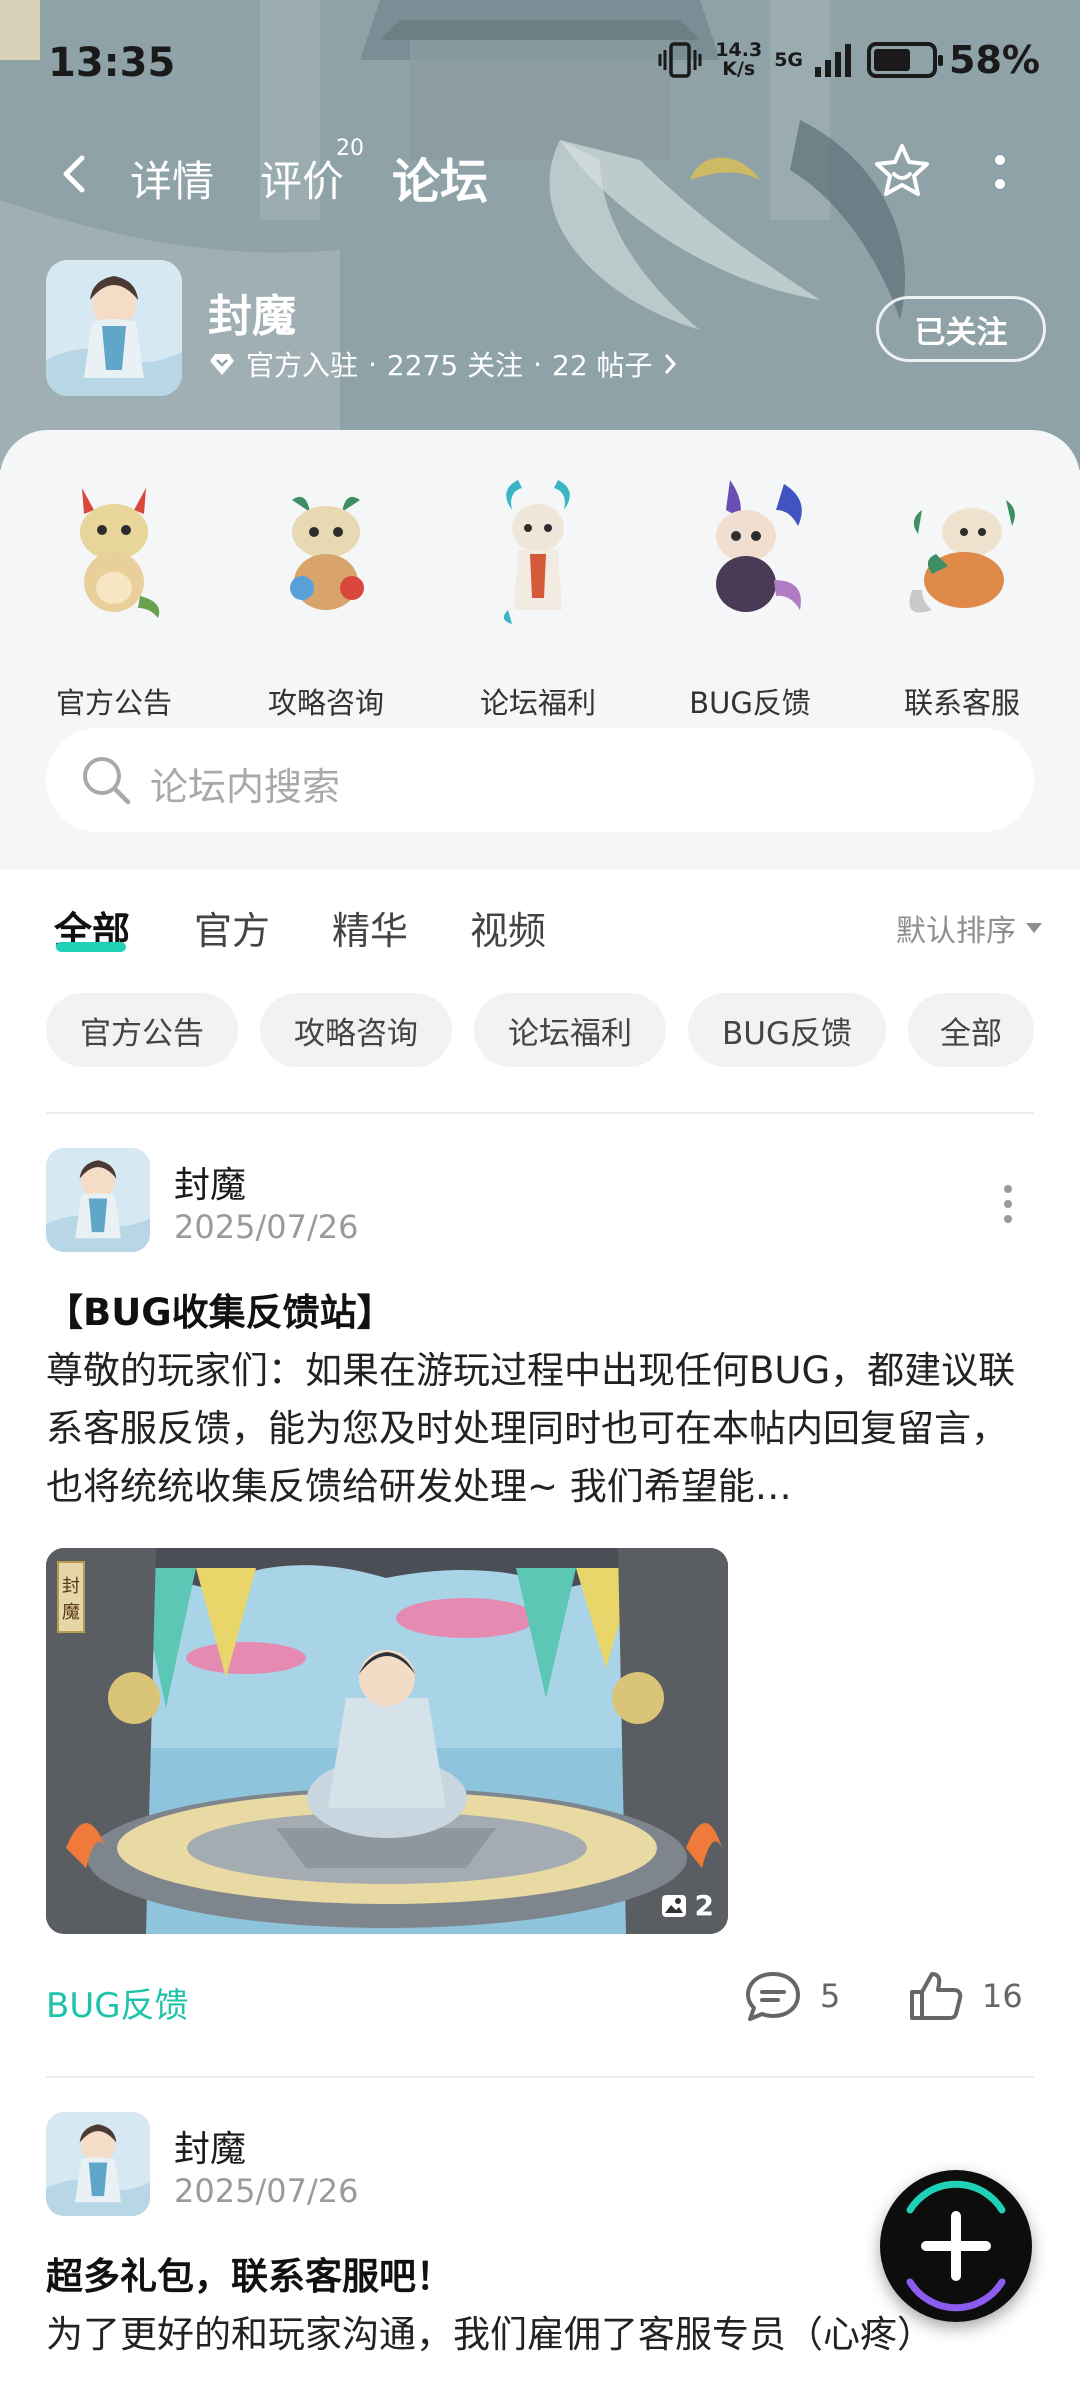 The width and height of the screenshot is (1080, 2382). What do you see at coordinates (704, 1905) in the screenshot?
I see `image-count: 2` at bounding box center [704, 1905].